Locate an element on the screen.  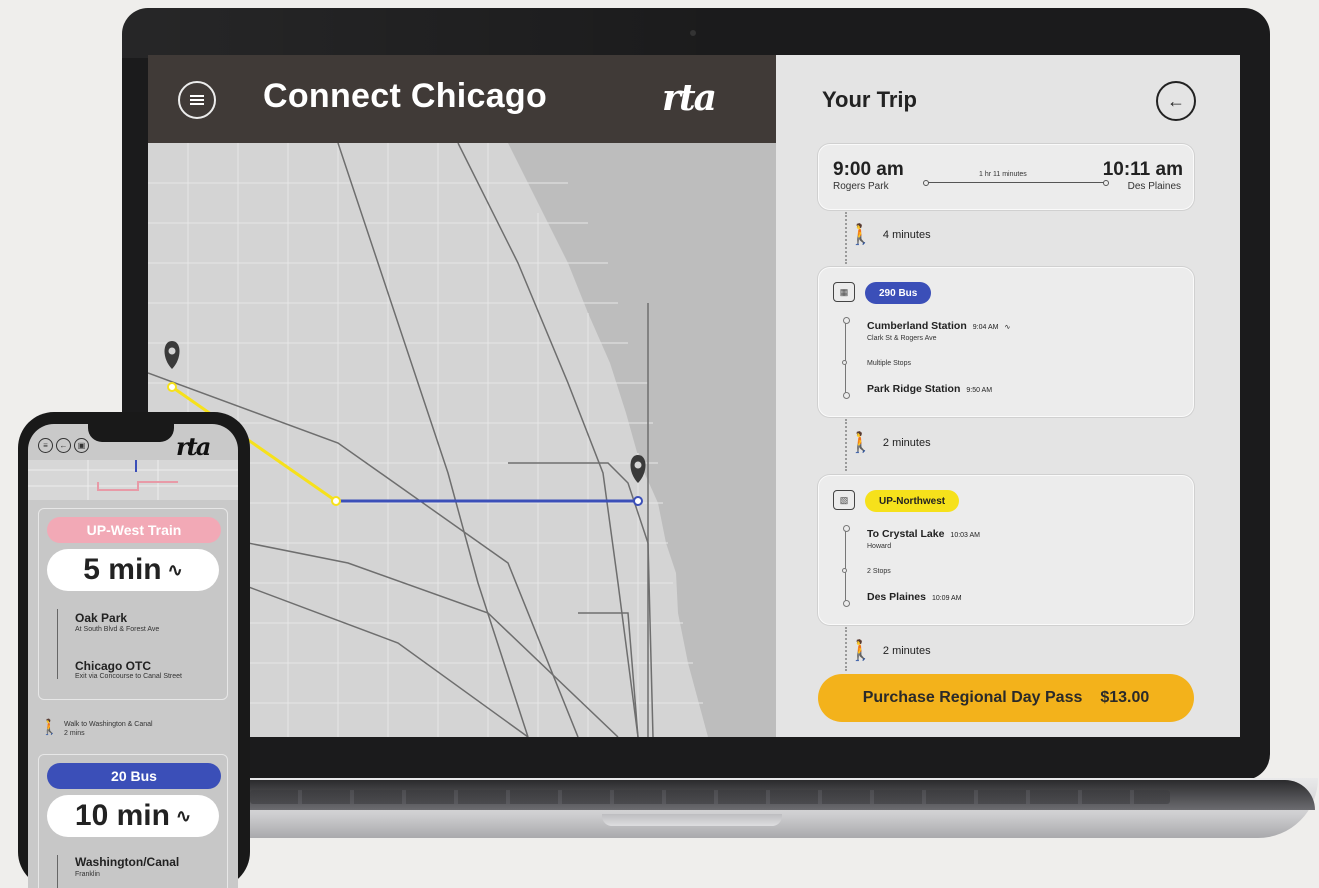
start-stop-time: 9:04 AM is located at coordinates (985, 327).